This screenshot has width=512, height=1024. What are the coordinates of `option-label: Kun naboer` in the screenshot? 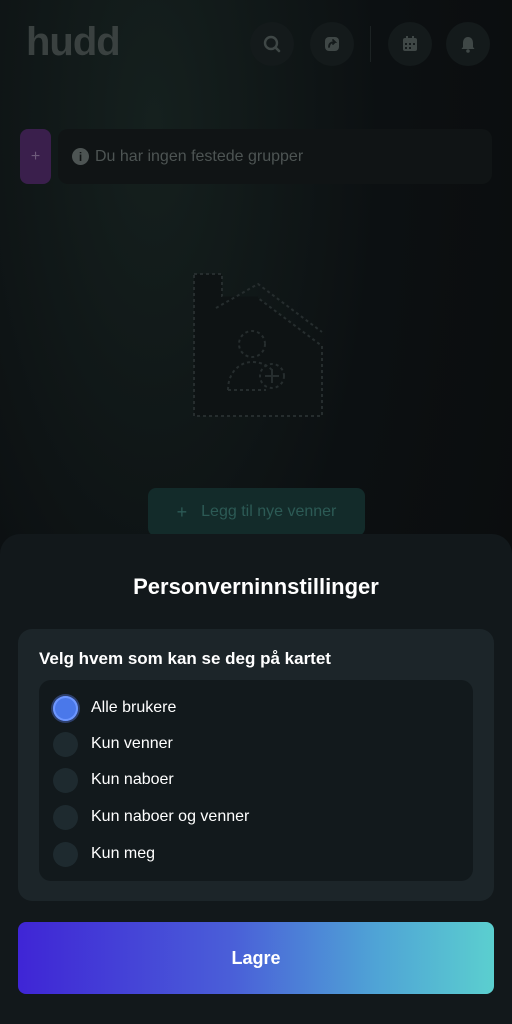 It's located at (132, 779).